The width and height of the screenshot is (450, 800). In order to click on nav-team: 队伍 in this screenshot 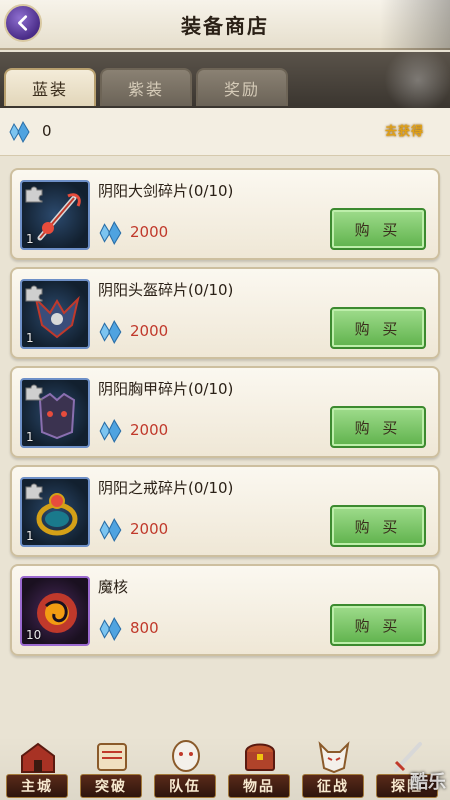, I will do `click(185, 768)`.